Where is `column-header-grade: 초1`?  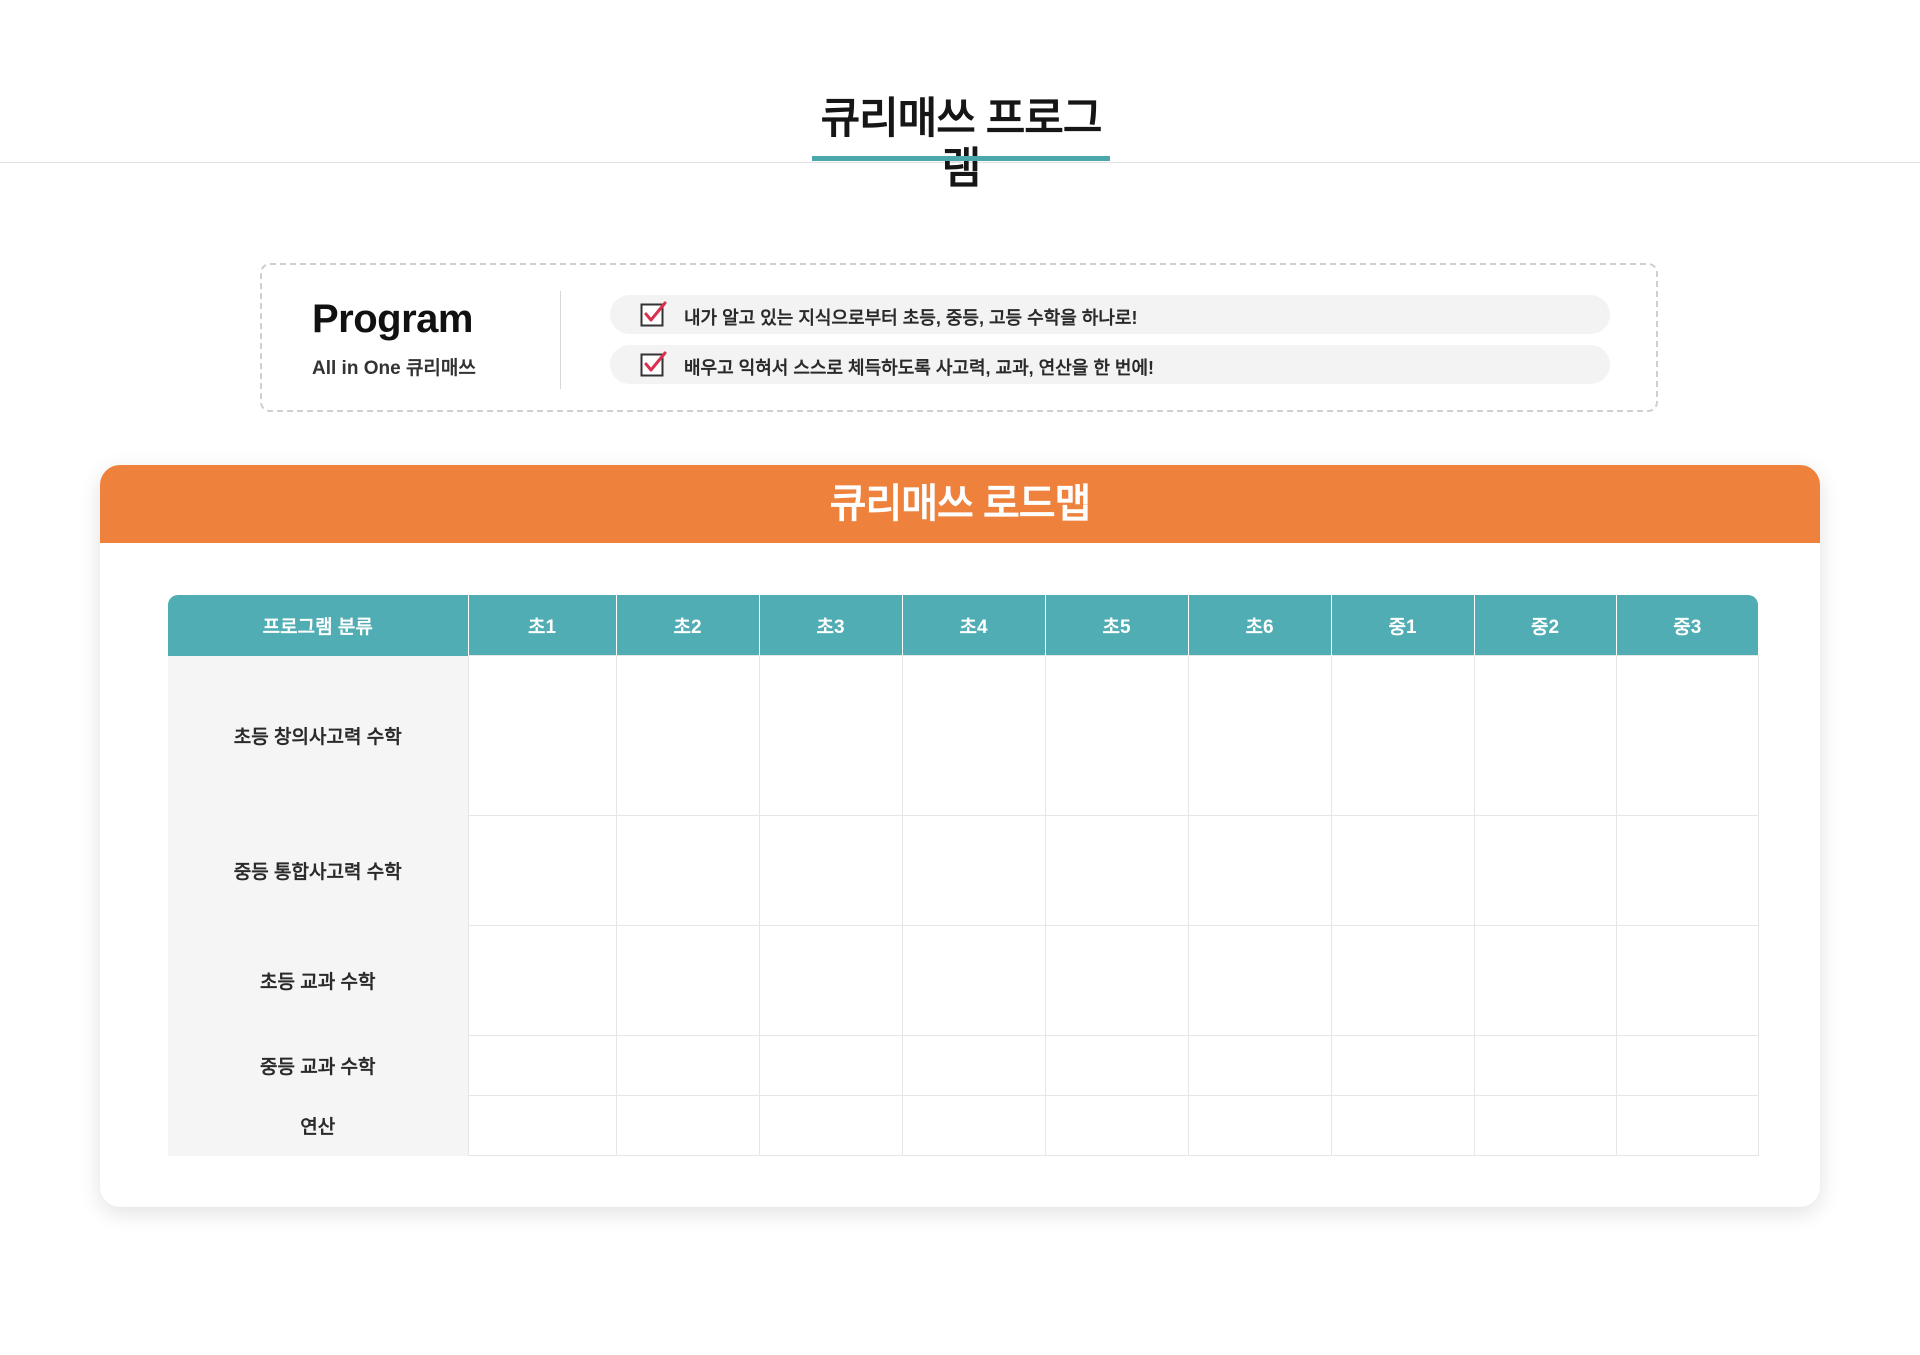 column-header-grade: 초1 is located at coordinates (541, 625).